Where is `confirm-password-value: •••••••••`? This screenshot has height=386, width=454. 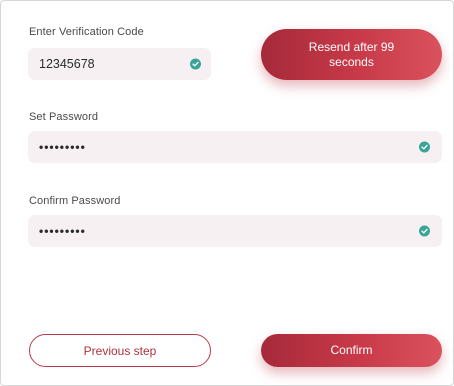 confirm-password-value: ••••••••• is located at coordinates (62, 231).